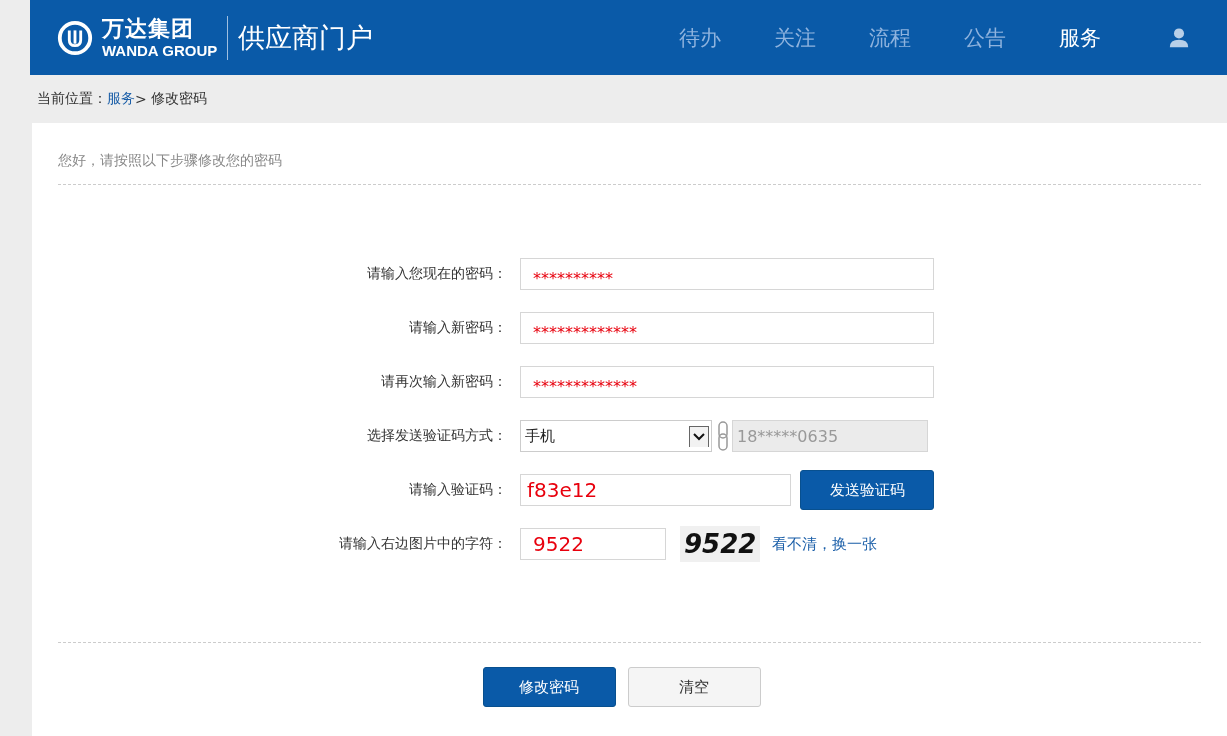 The height and width of the screenshot is (736, 1227). I want to click on password-field: **********, so click(727, 274).